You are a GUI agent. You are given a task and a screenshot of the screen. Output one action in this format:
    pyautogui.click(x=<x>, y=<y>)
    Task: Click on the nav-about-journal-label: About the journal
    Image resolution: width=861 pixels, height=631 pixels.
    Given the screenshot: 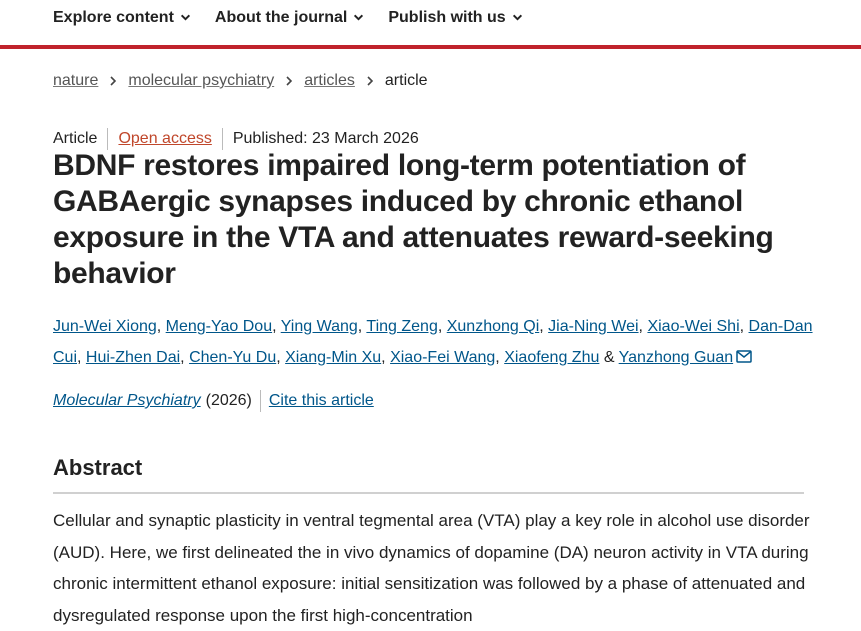 What is the action you would take?
    pyautogui.click(x=281, y=17)
    